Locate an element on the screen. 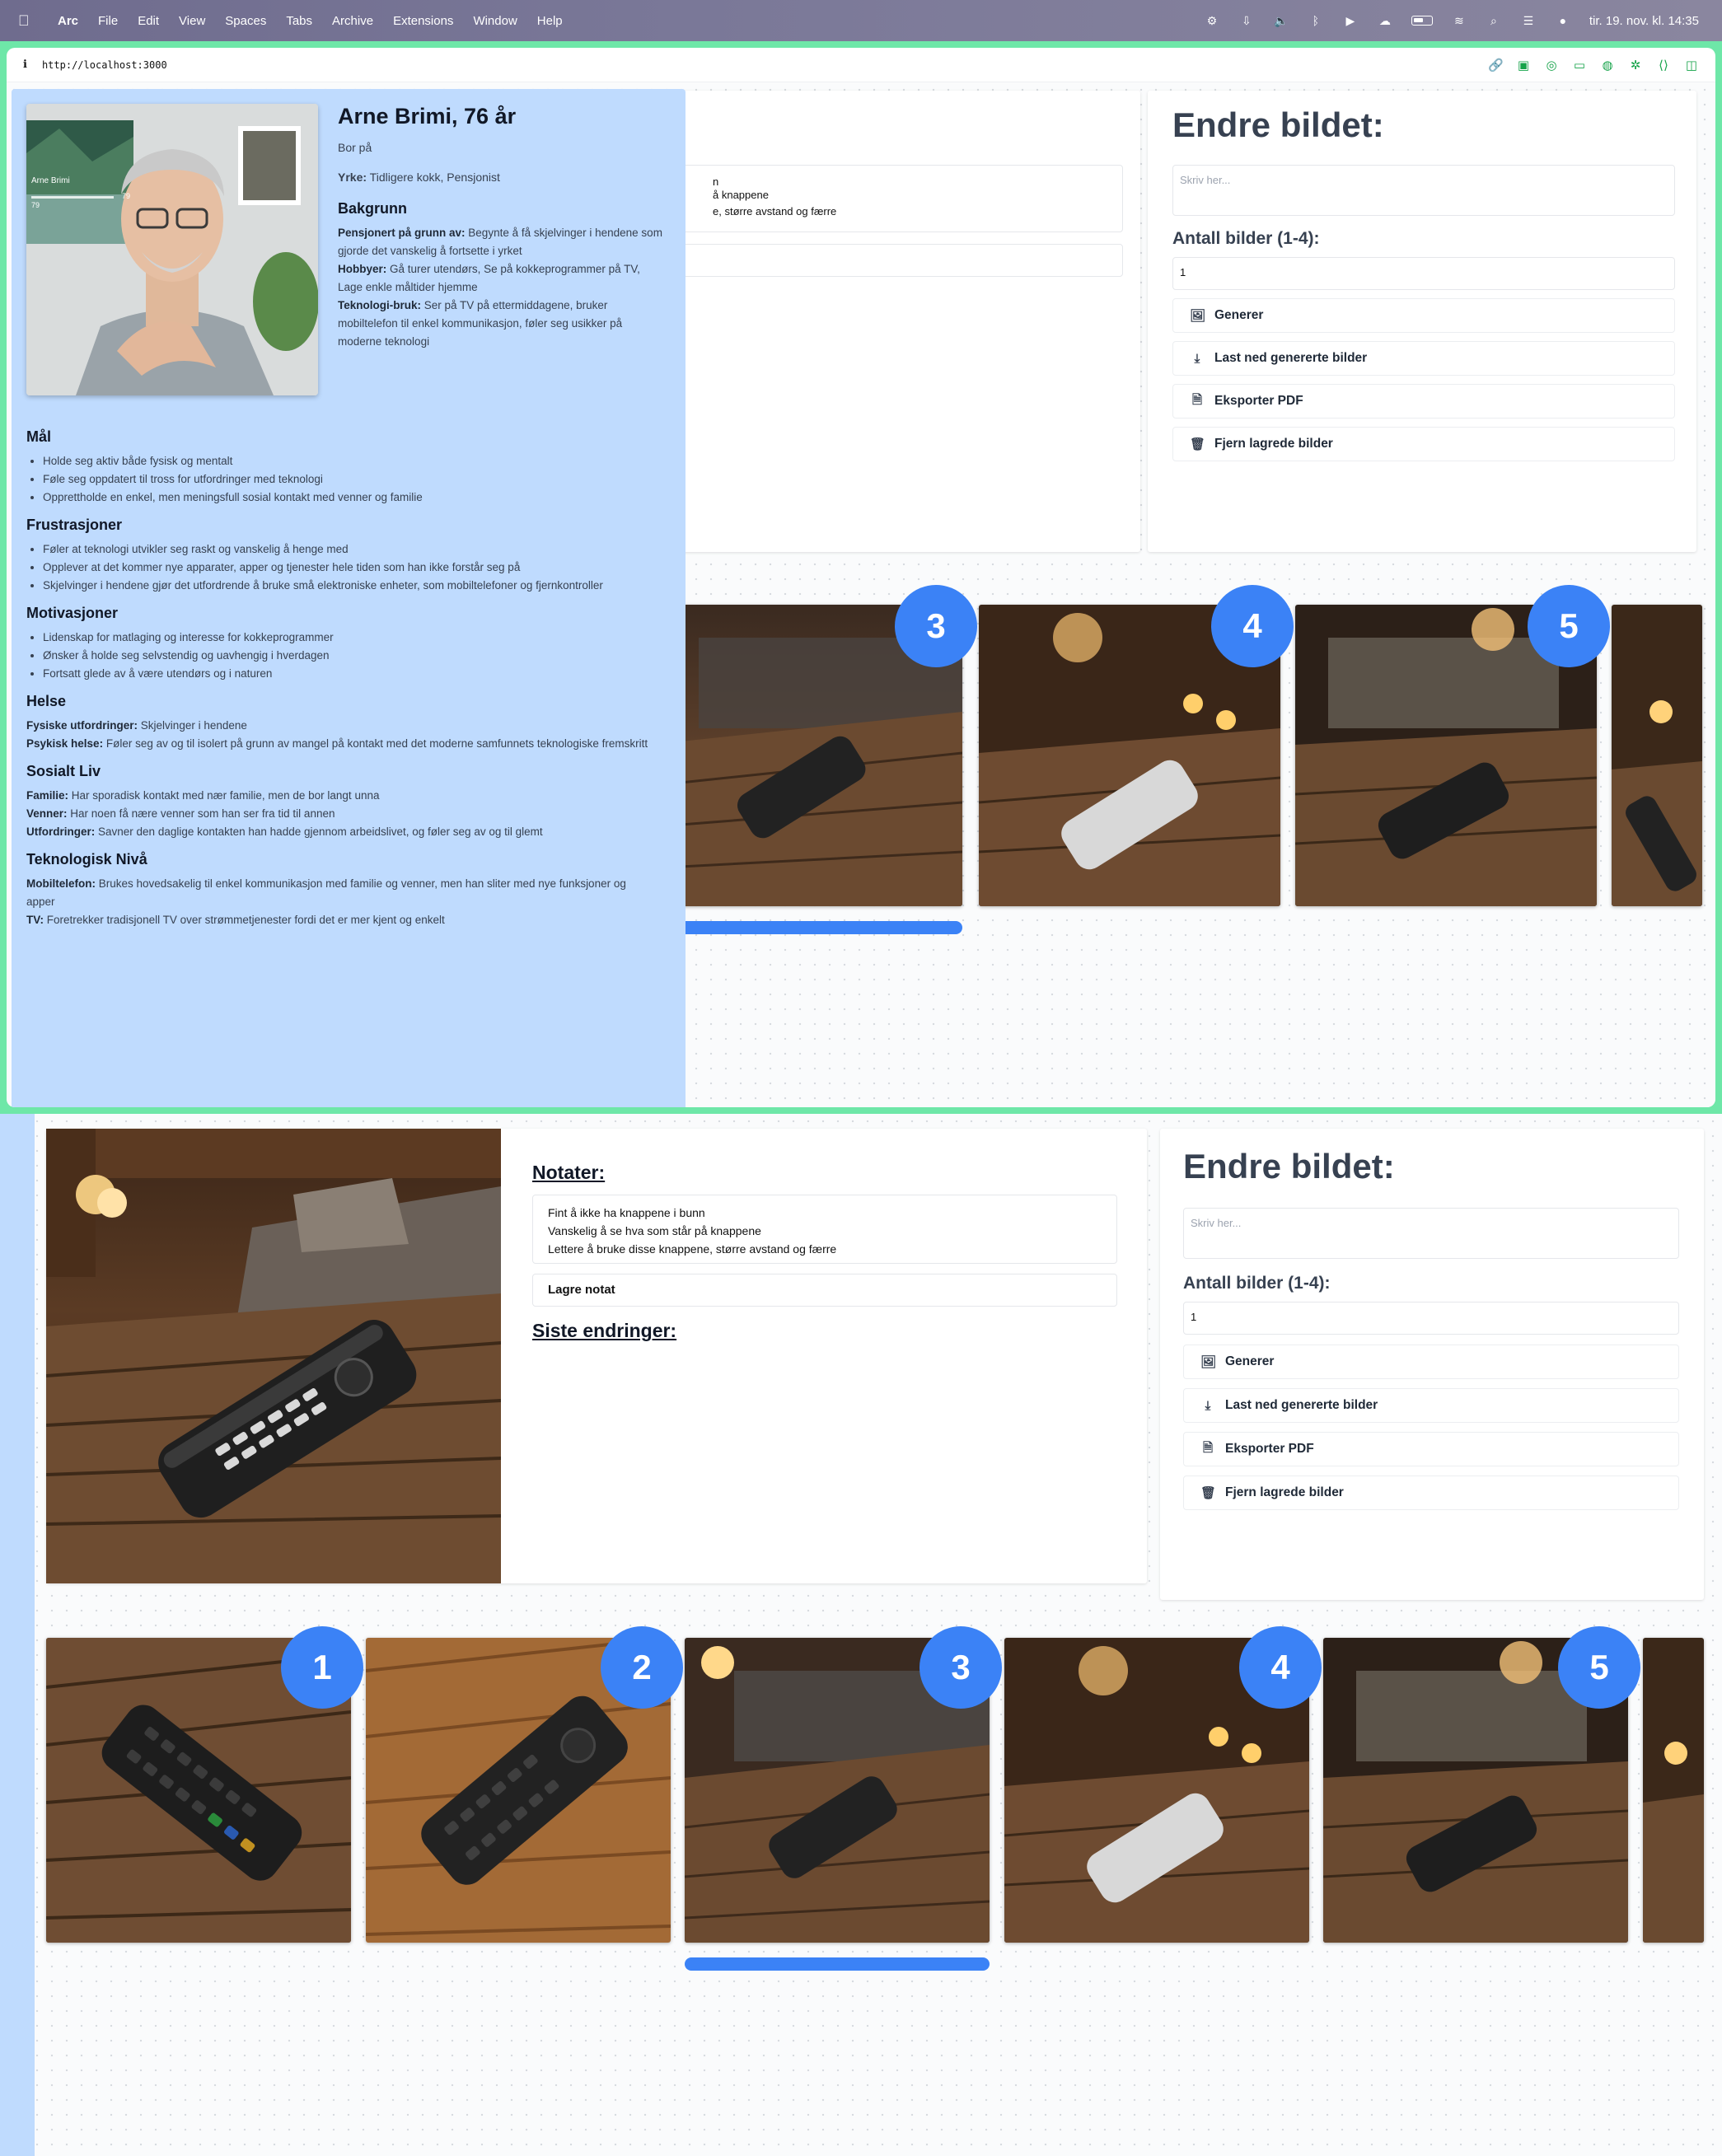  window-icon: ▭ is located at coordinates (1579, 65).